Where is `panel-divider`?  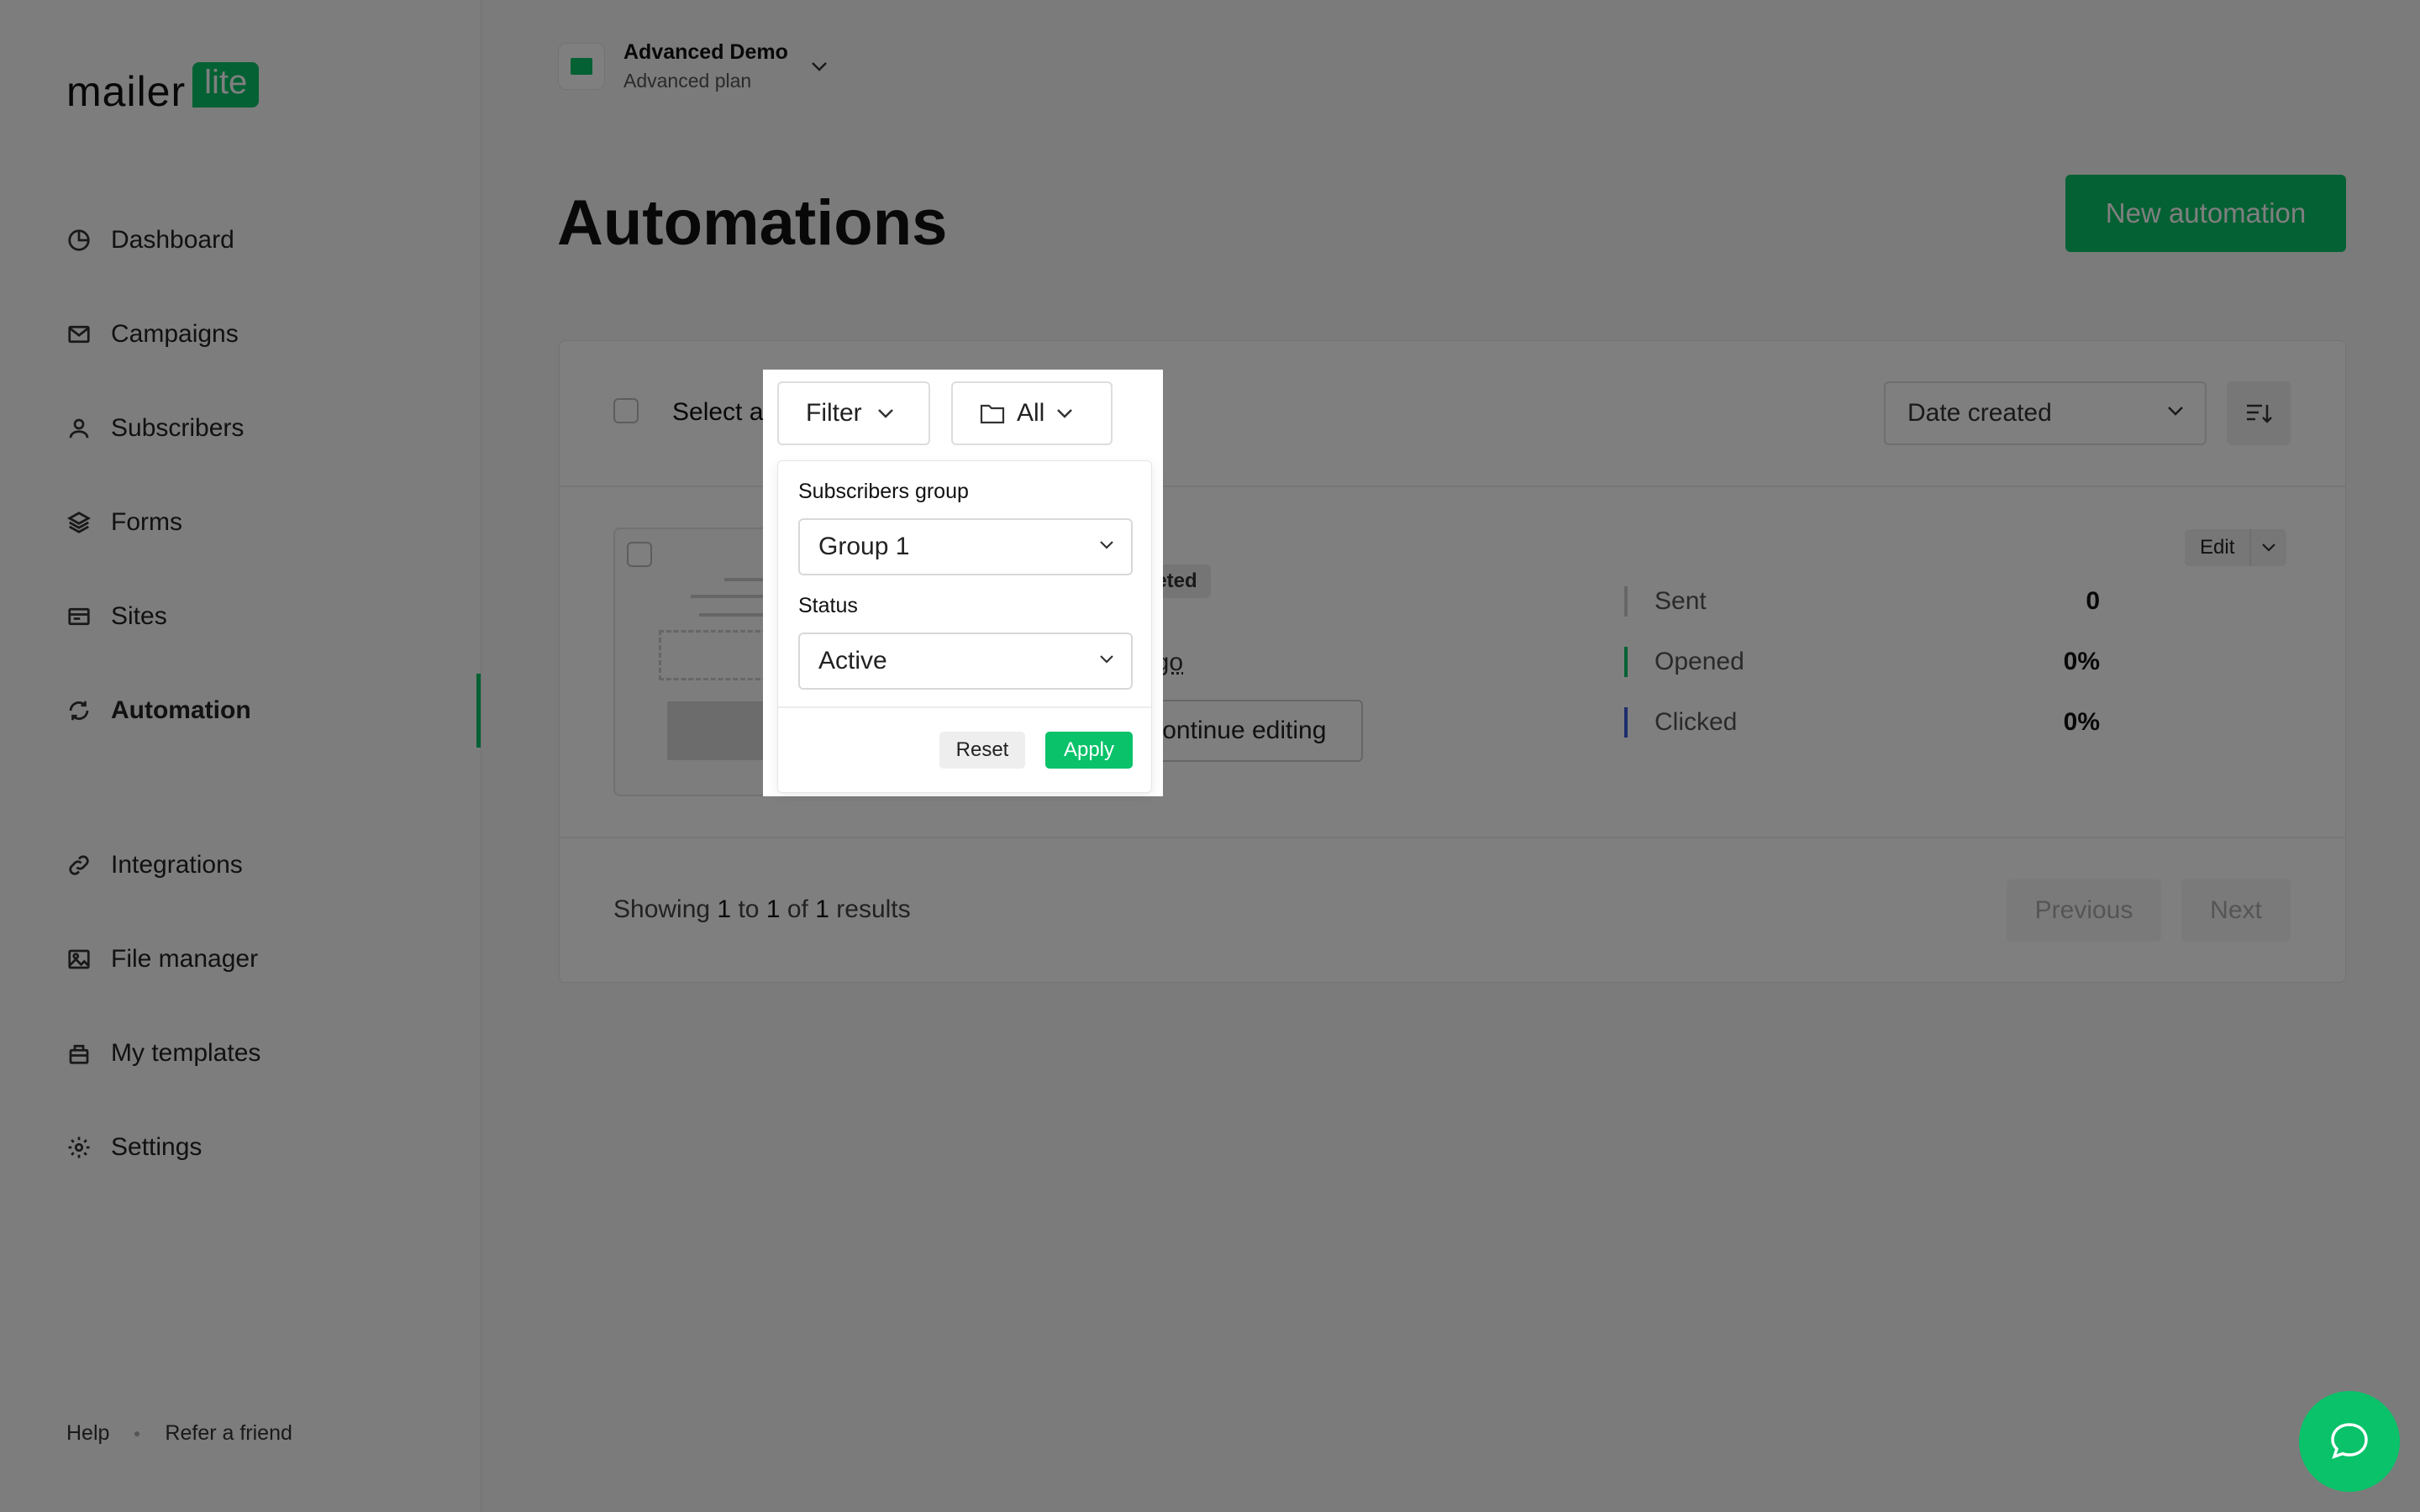
panel-divider is located at coordinates (964, 707).